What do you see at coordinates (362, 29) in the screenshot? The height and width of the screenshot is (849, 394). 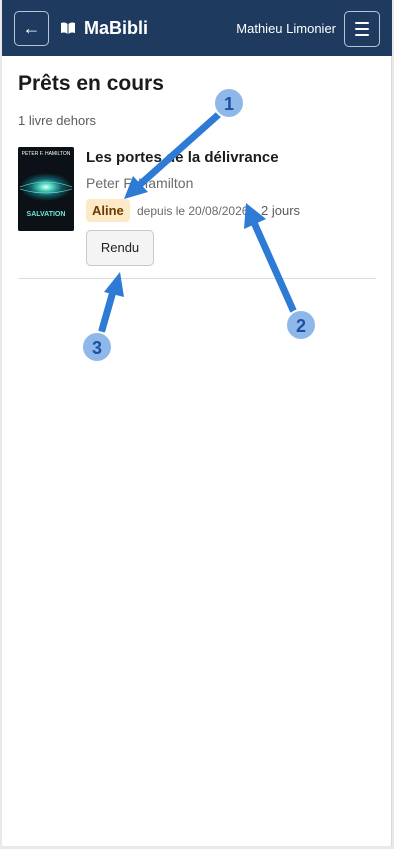 I see `menu-button` at bounding box center [362, 29].